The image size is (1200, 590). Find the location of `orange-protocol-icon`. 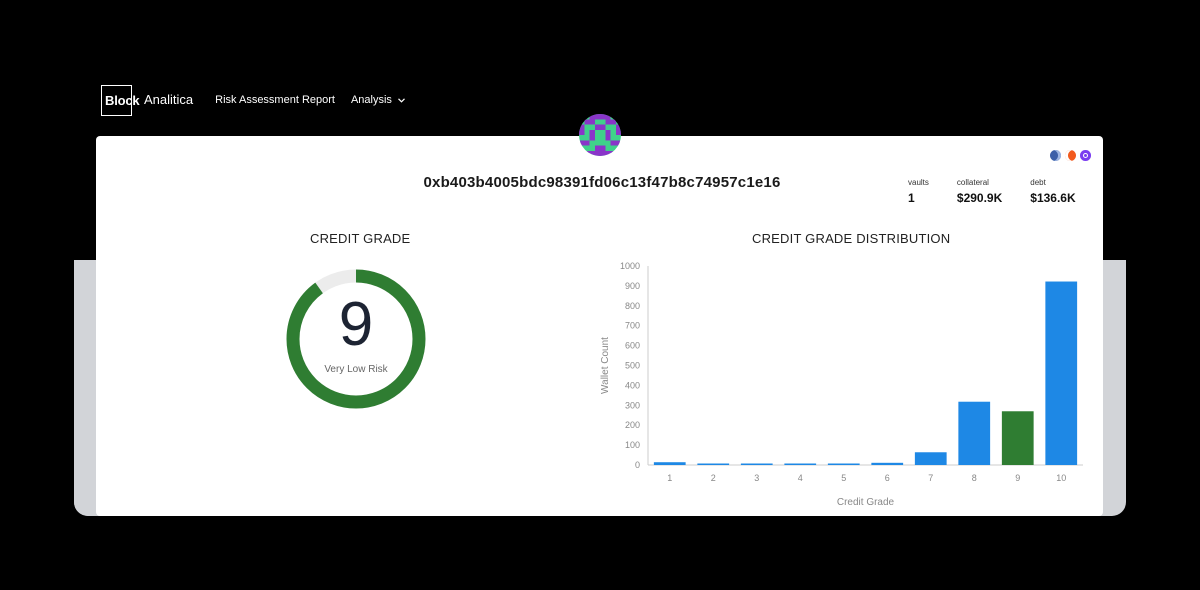

orange-protocol-icon is located at coordinates (1070, 155).